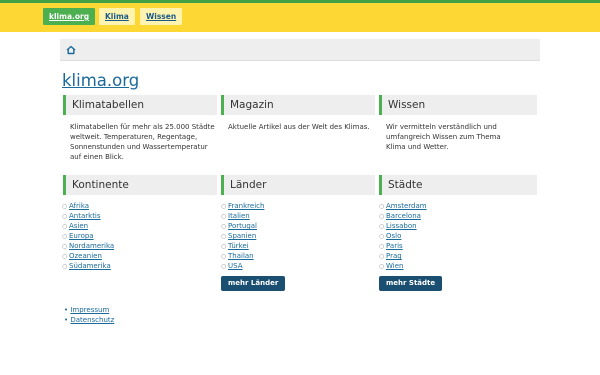  What do you see at coordinates (92, 320) in the screenshot?
I see `datenschutz-link: Datenschutz` at bounding box center [92, 320].